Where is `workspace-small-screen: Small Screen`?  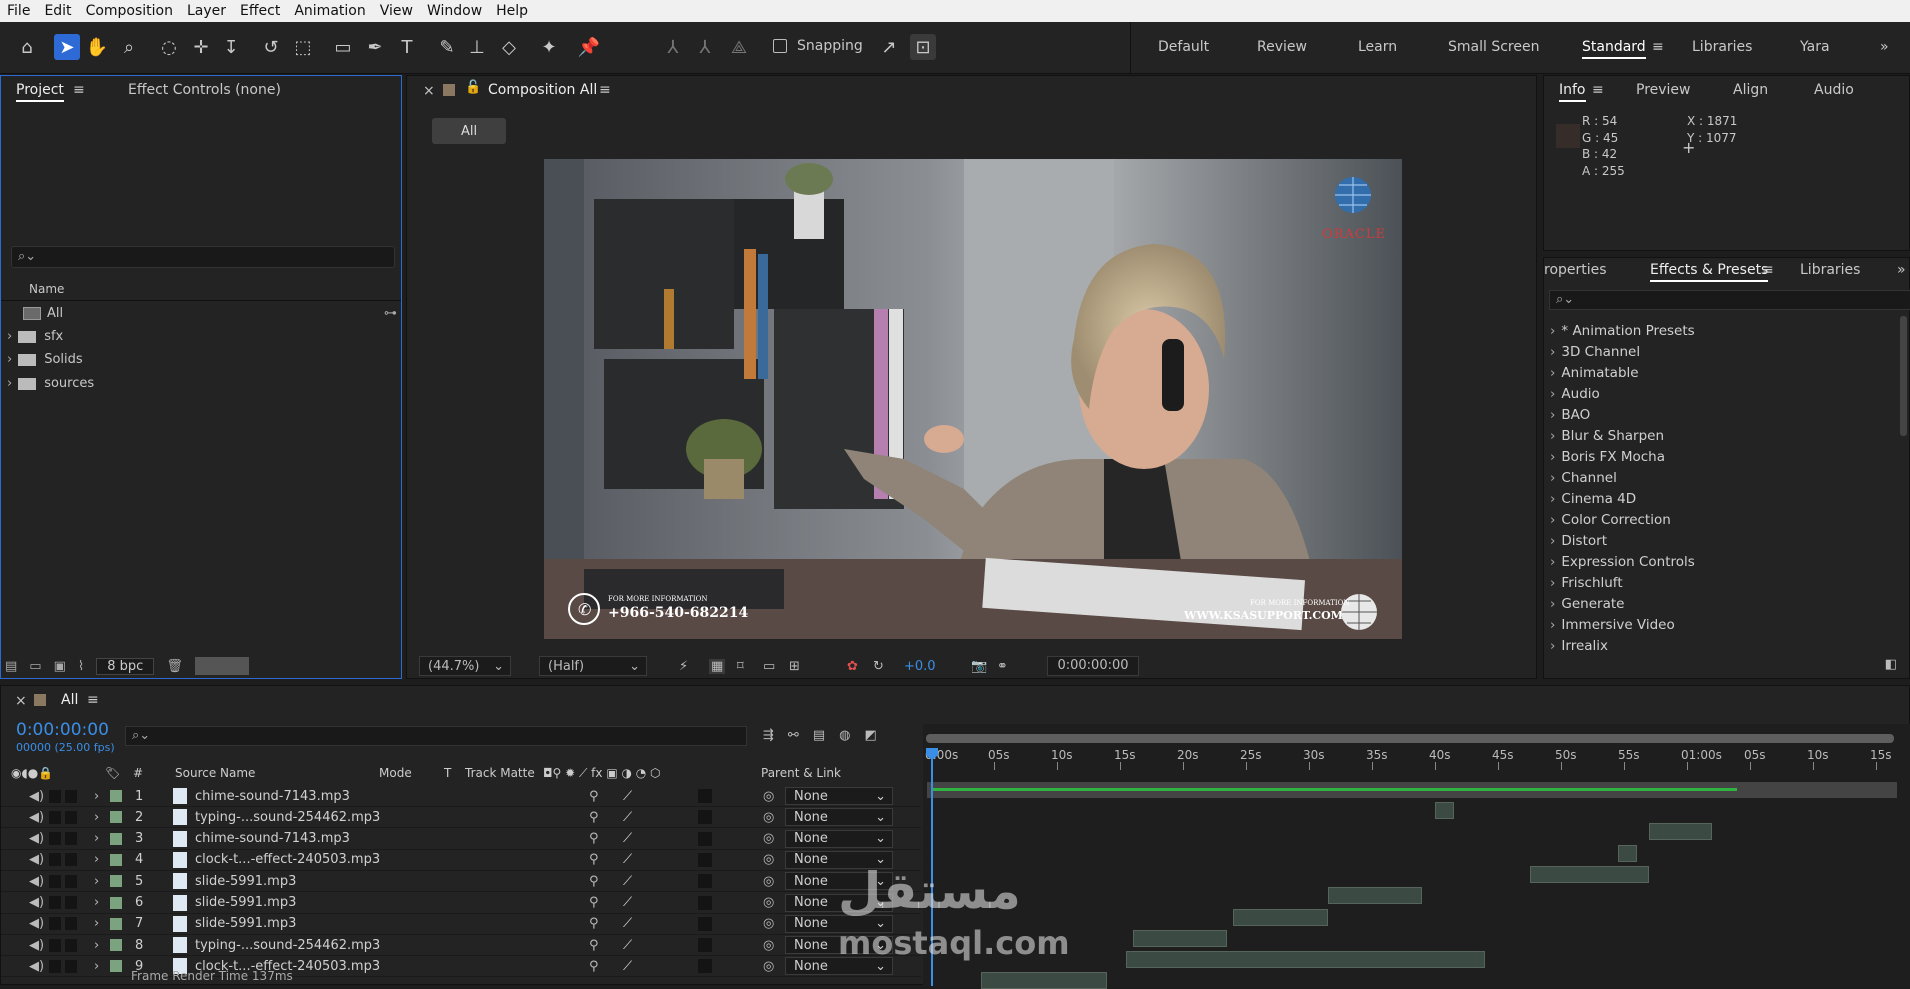 workspace-small-screen: Small Screen is located at coordinates (1493, 47).